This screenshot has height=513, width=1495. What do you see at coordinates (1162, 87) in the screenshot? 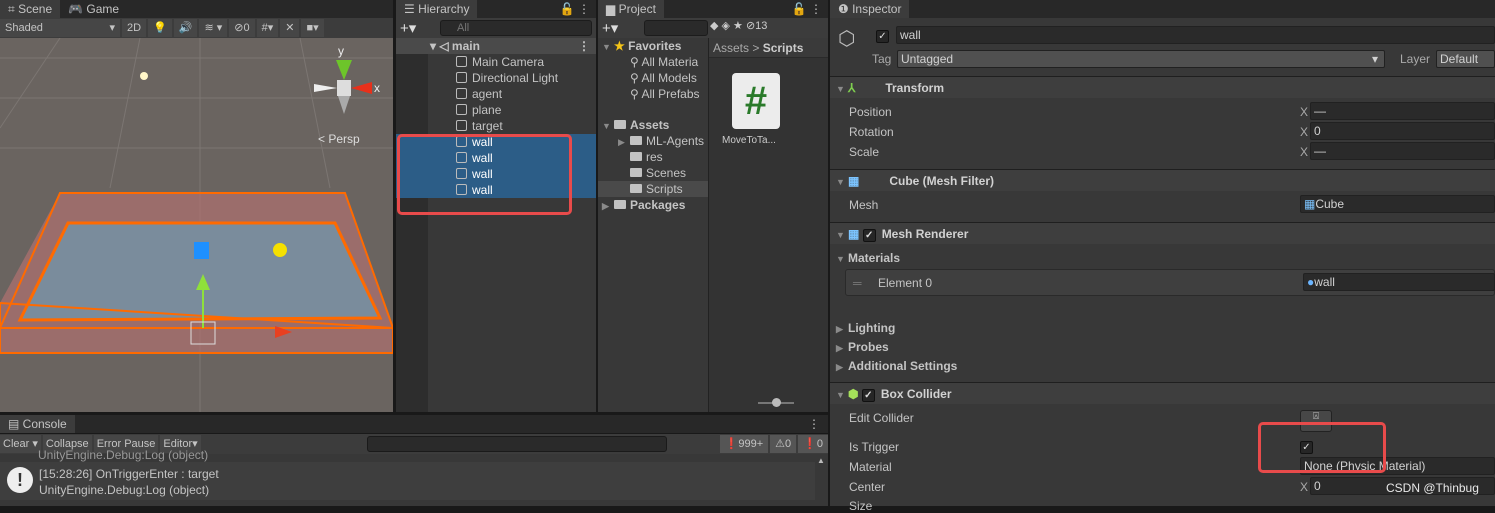
I see `transform-header: ▼ ⅄ Transform` at bounding box center [1162, 87].